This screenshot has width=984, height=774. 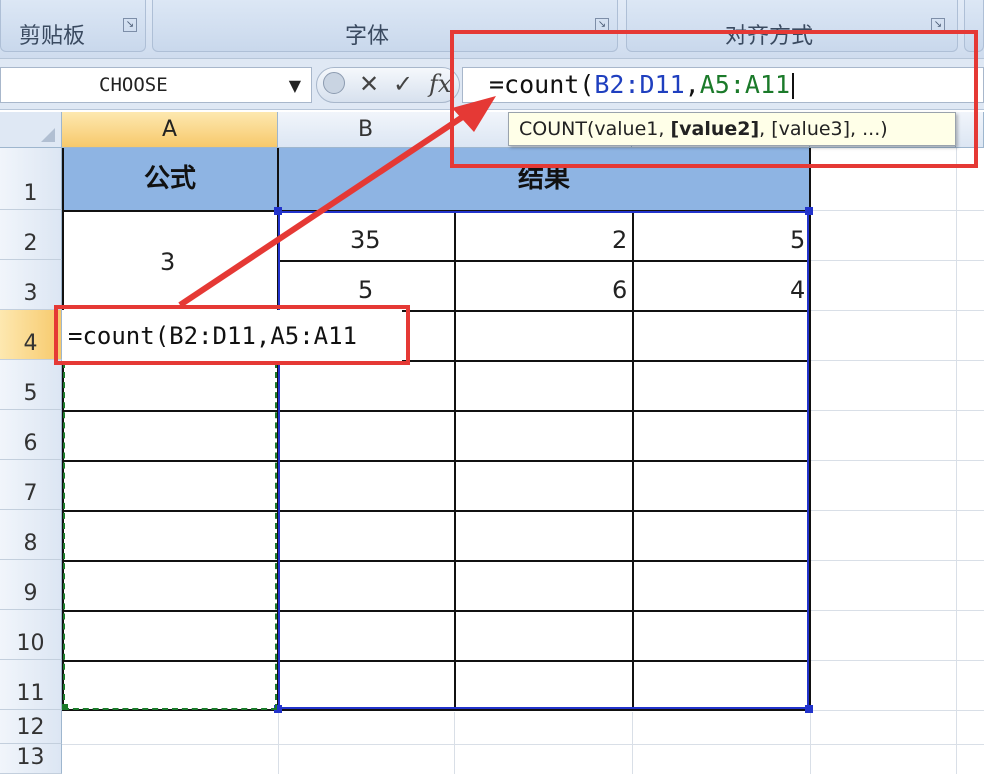 I want to click on tooltip-prefix: COUNT(value1,, so click(x=595, y=129).